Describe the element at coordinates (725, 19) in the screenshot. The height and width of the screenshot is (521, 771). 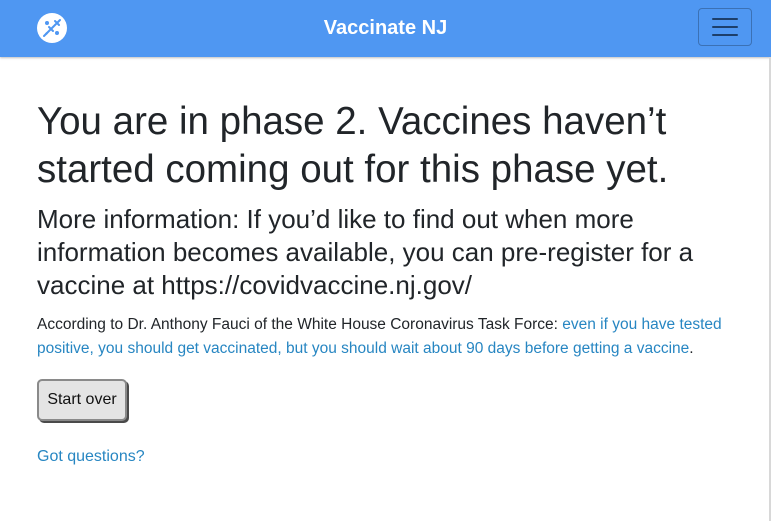
I see `hamburger-menu-icon` at that location.